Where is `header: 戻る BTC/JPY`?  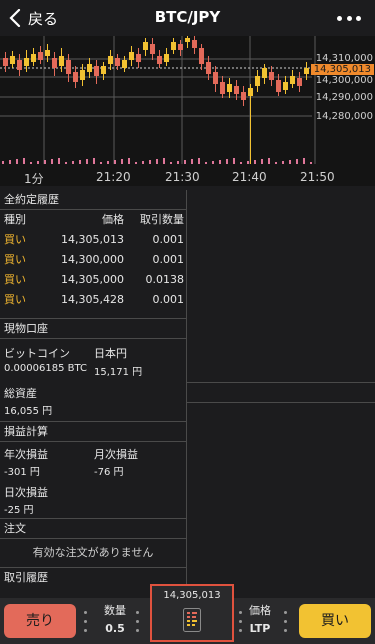 header: 戻る BTC/JPY is located at coordinates (187, 18).